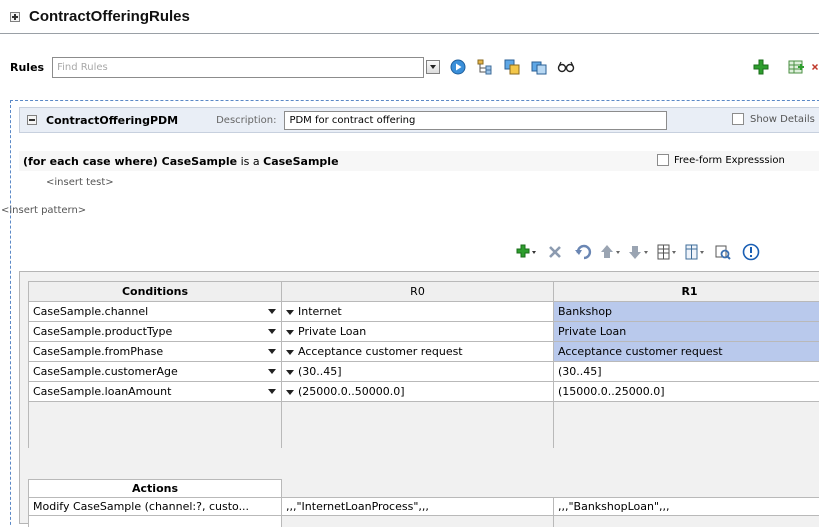 This screenshot has width=819, height=527. What do you see at coordinates (723, 252) in the screenshot?
I see `find-gaps-icon` at bounding box center [723, 252].